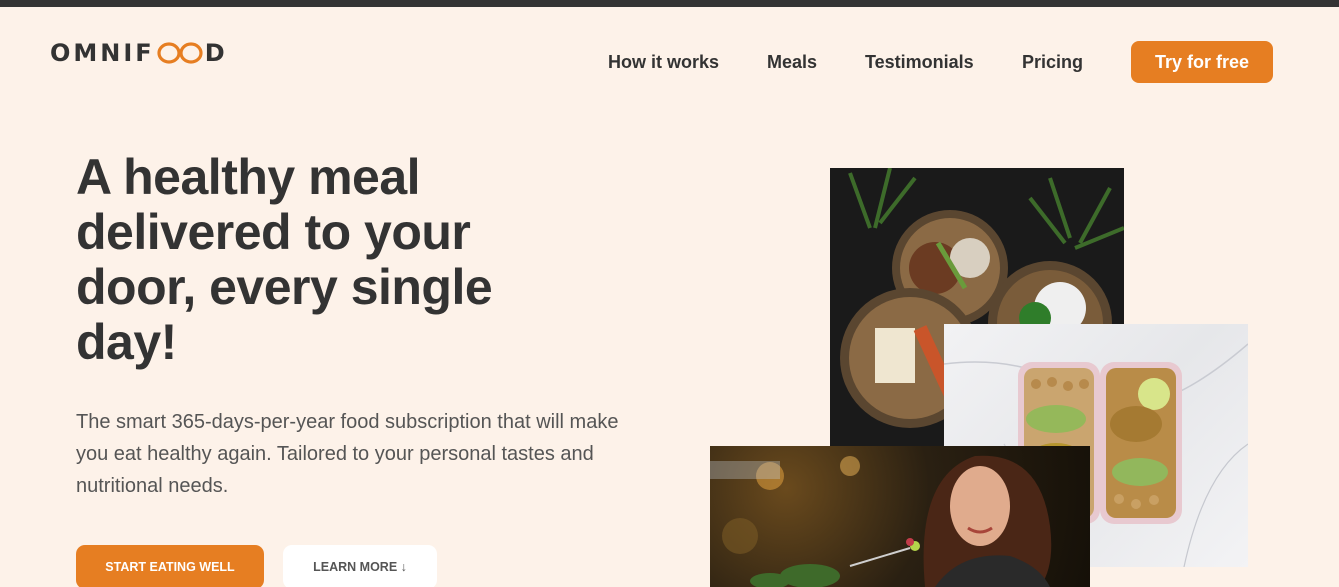 The width and height of the screenshot is (1339, 587). What do you see at coordinates (1052, 62) in the screenshot?
I see `nav-pricing: Pricing` at bounding box center [1052, 62].